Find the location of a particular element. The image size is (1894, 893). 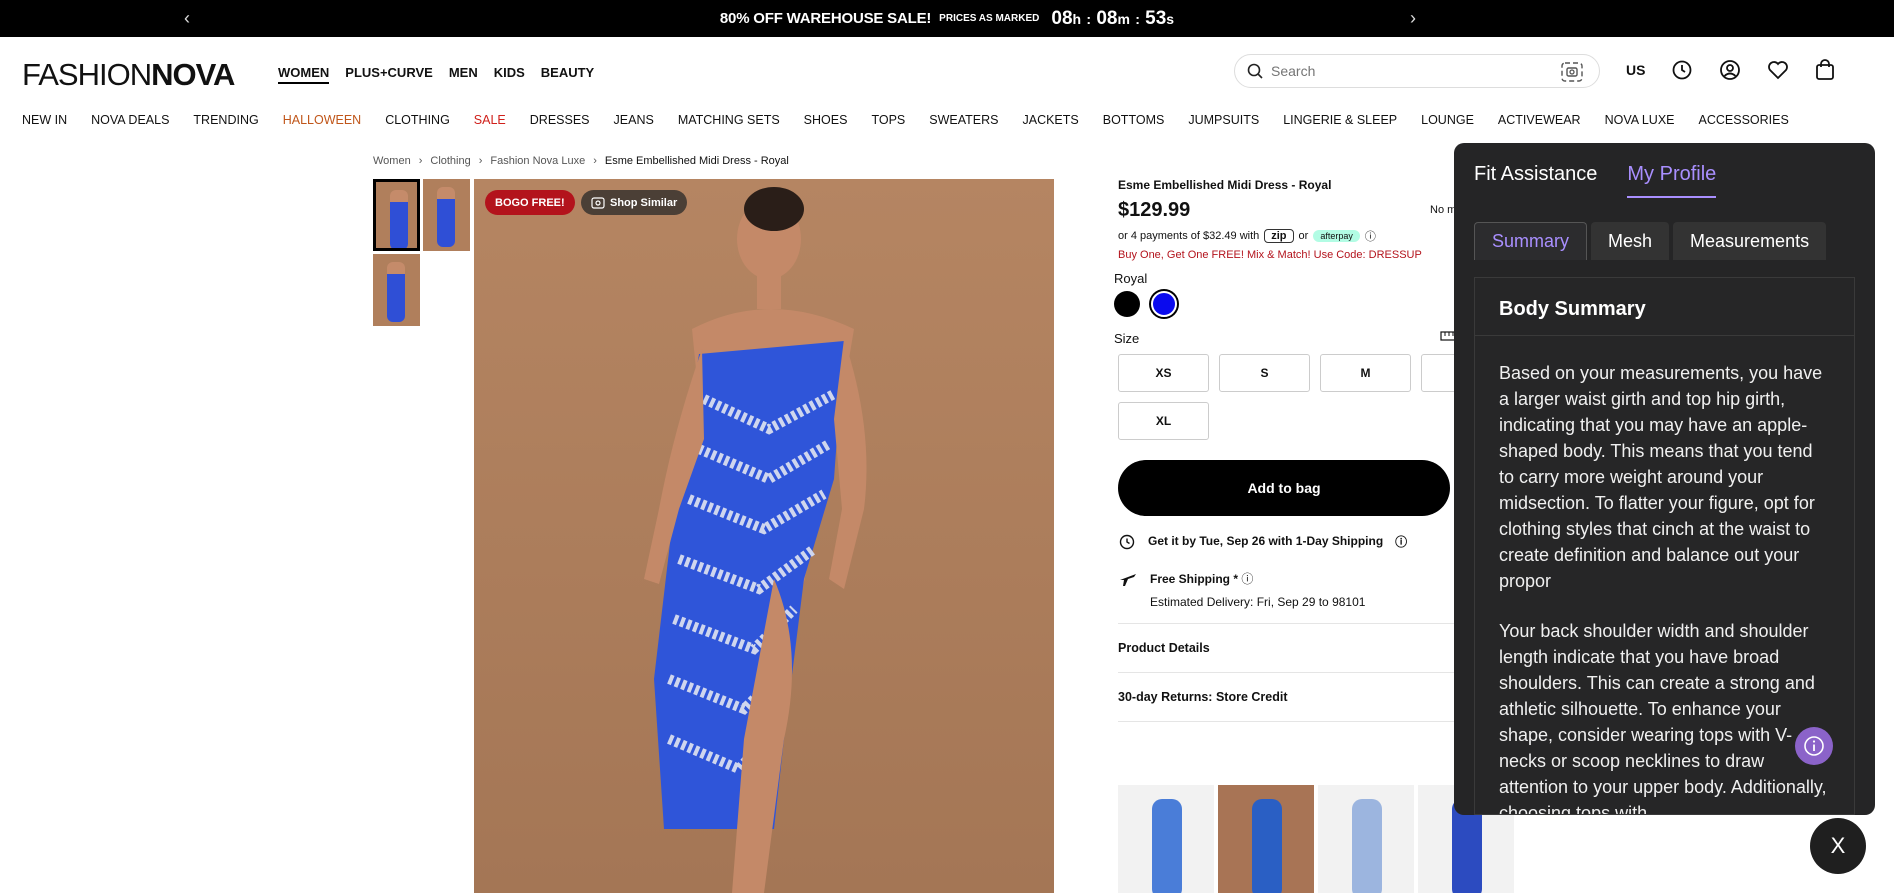

cat-lounge: LOUNGE is located at coordinates (1447, 120).